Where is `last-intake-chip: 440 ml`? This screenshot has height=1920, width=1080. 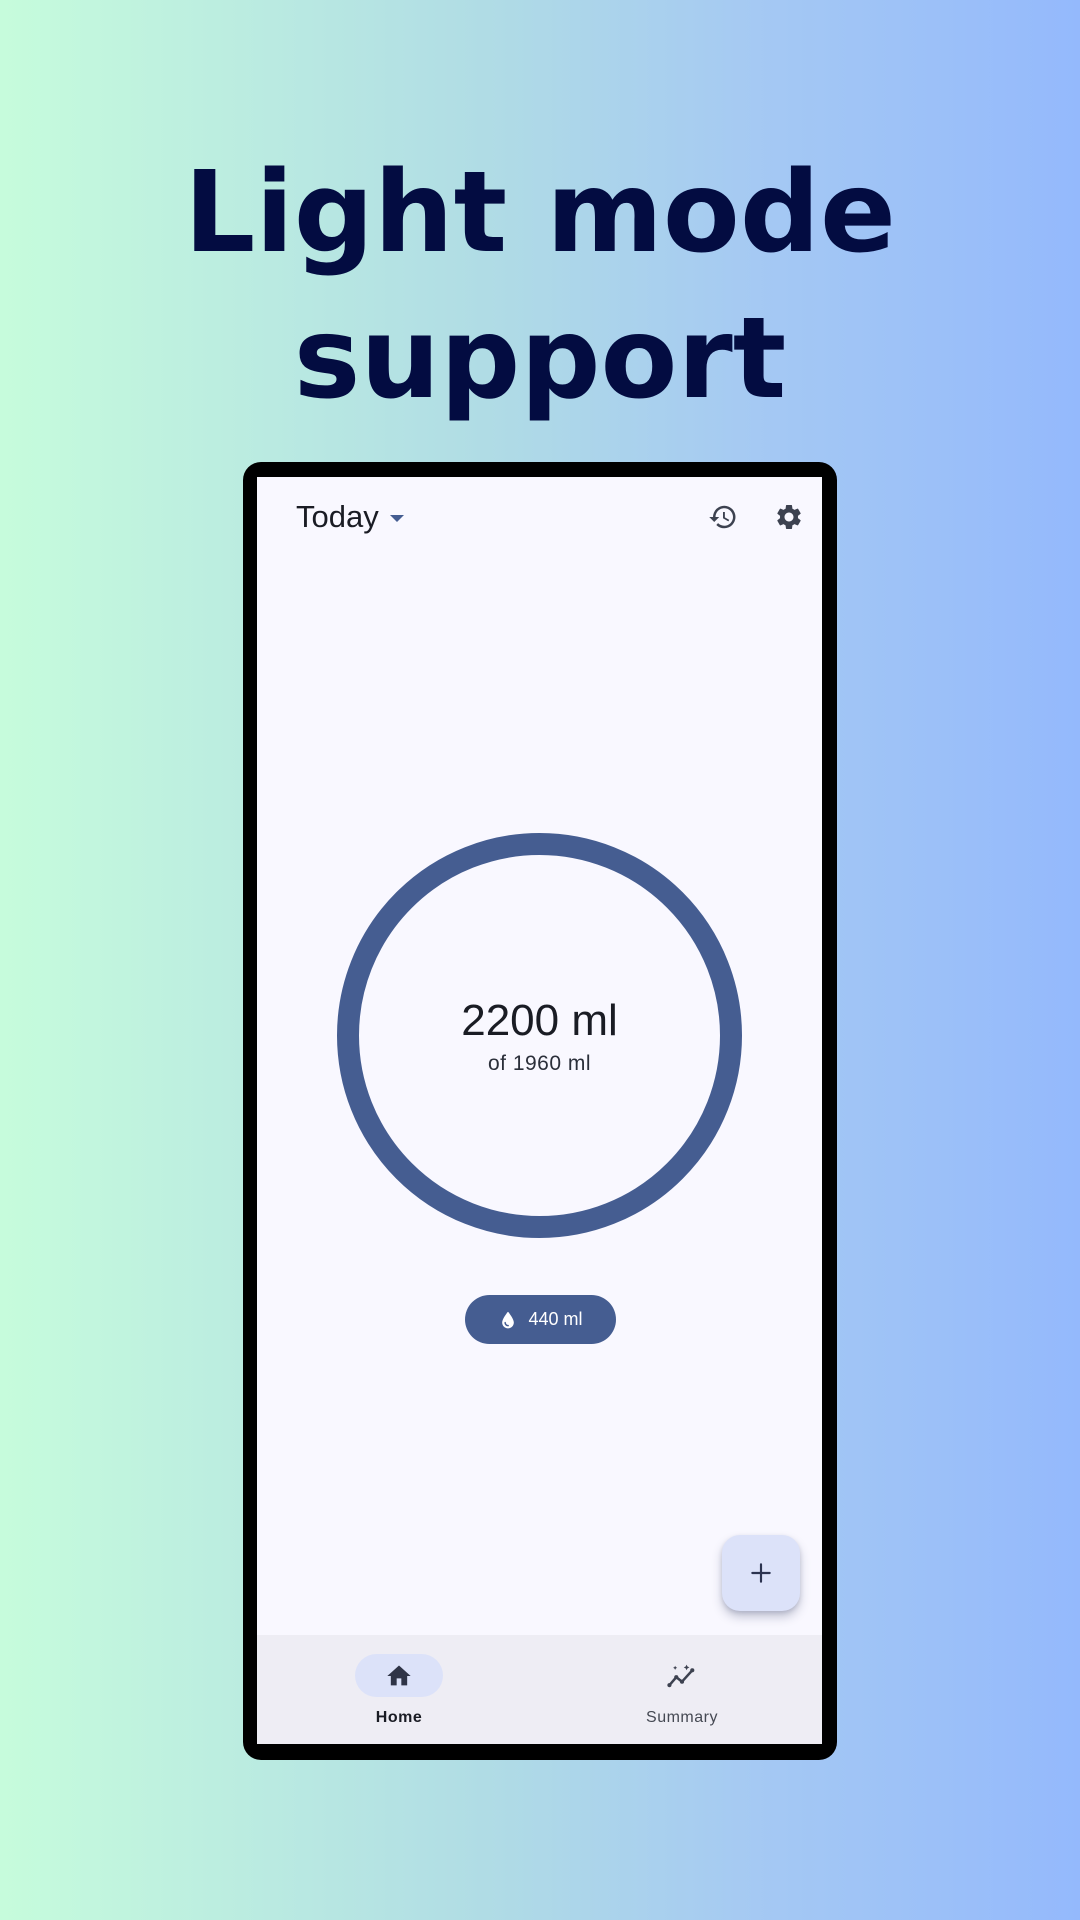
last-intake-chip: 440 ml is located at coordinates (540, 1319).